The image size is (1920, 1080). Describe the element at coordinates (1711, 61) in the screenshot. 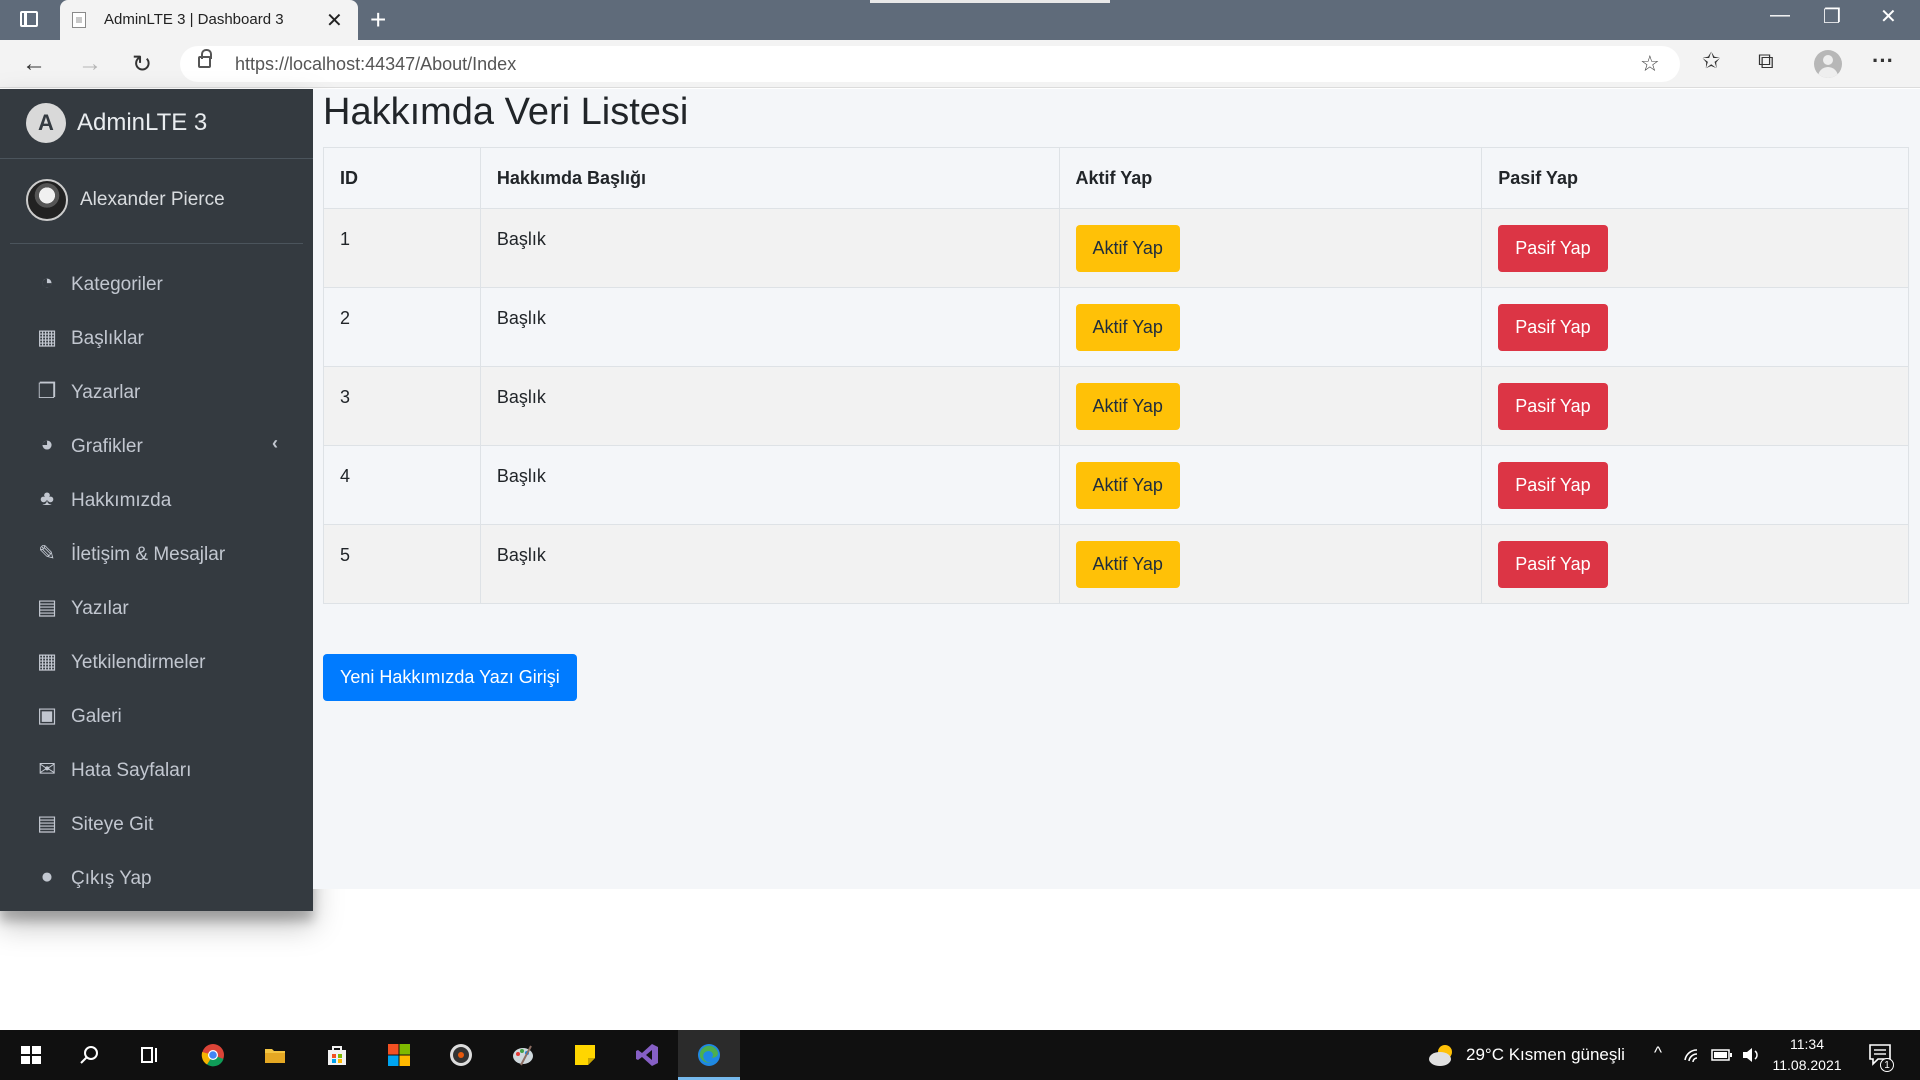

I see `favorites-icon: ✩` at that location.